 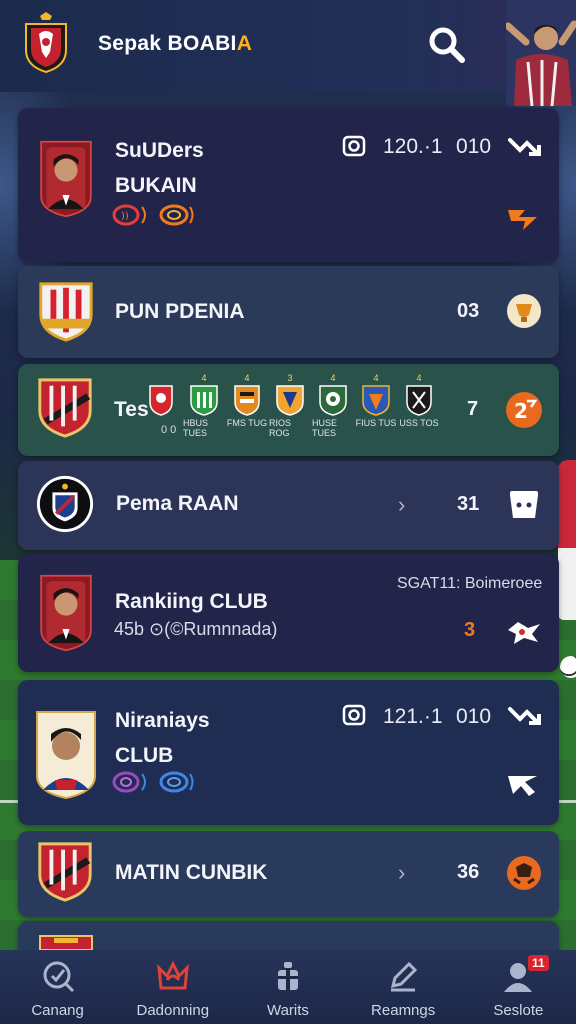 I want to click on trend-up-icon, so click(x=523, y=785).